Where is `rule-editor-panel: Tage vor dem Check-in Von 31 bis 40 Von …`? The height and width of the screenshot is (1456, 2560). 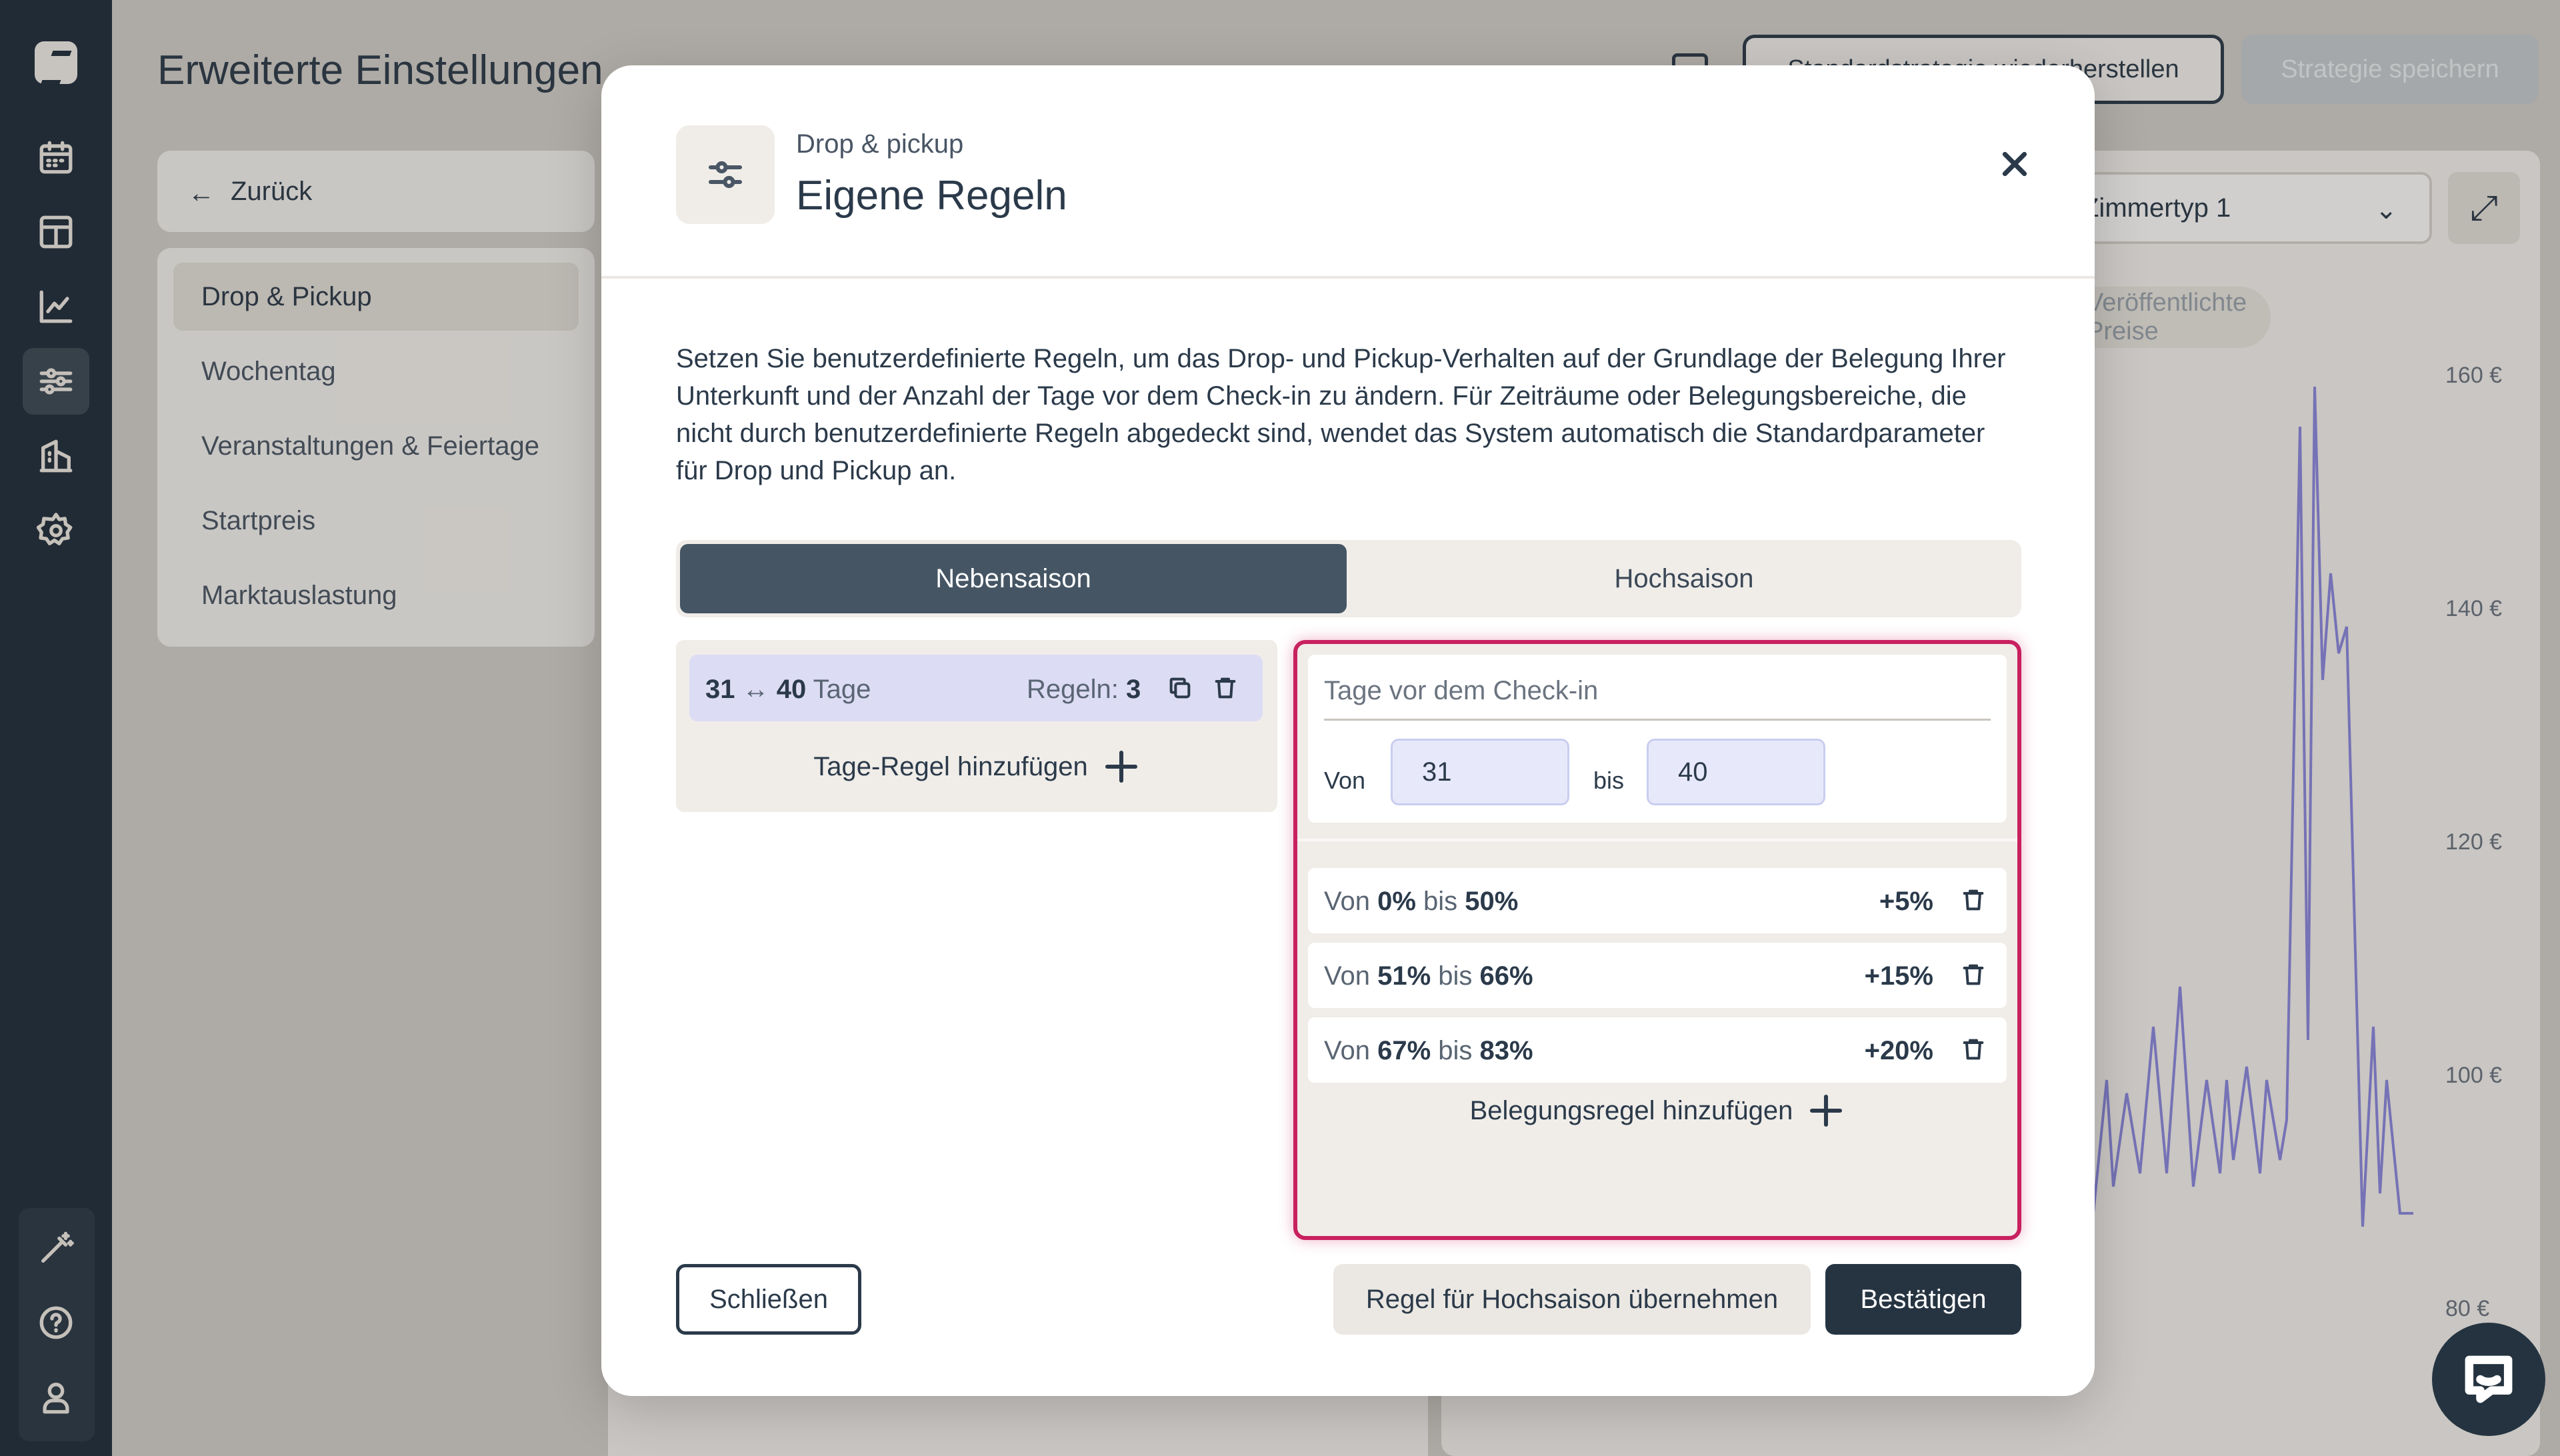 rule-editor-panel: Tage vor dem Check-in Von 31 bis 40 Von … is located at coordinates (1657, 940).